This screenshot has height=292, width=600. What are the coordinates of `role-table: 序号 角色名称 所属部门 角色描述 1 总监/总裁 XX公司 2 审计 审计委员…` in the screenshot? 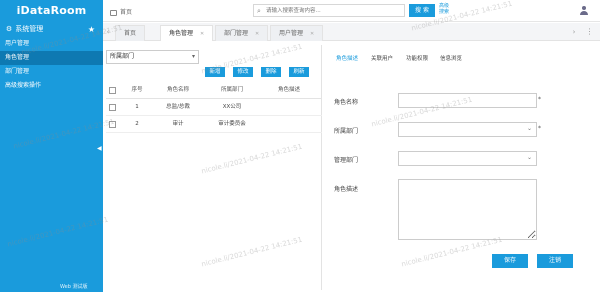 It's located at (214, 107).